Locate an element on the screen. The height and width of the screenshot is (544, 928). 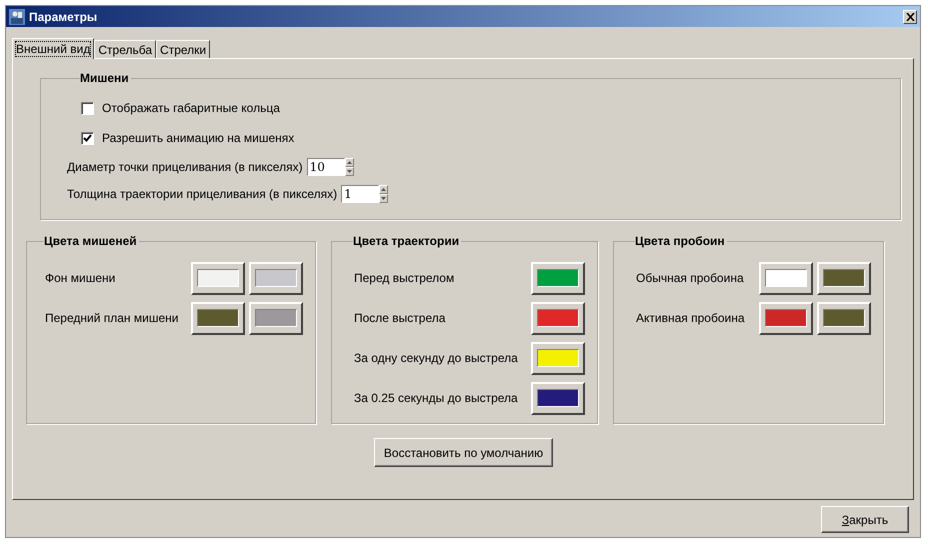
restore-defaults-button: Восстановить по умолчанию is located at coordinates (464, 452).